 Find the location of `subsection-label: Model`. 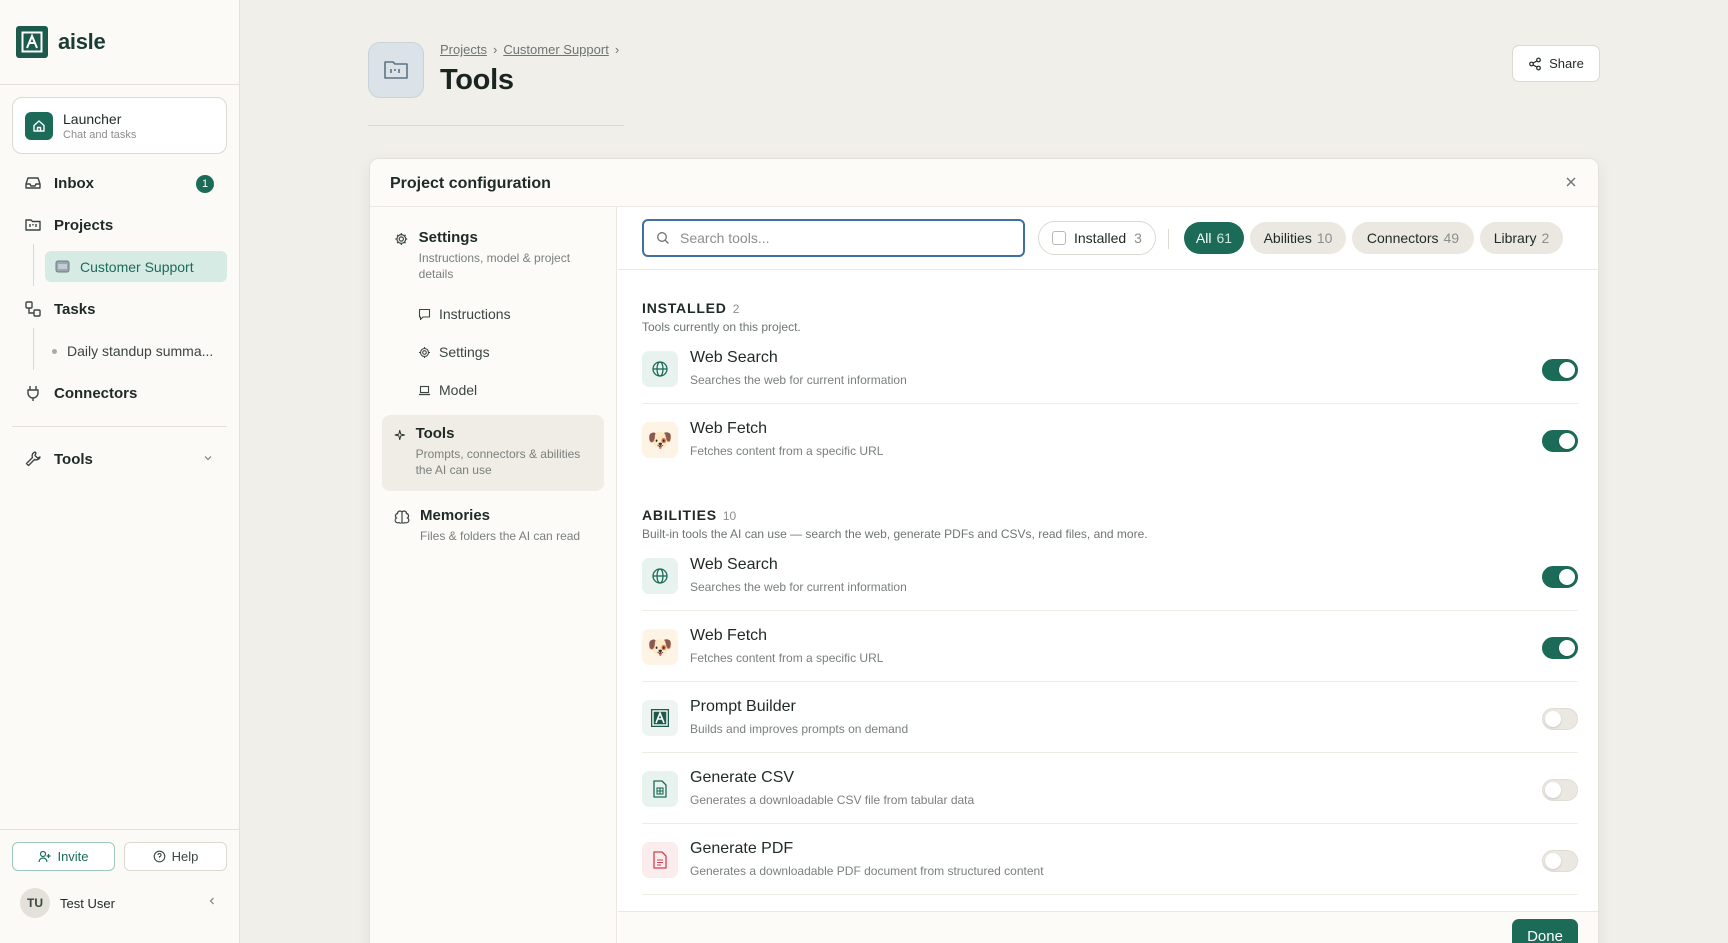

subsection-label: Model is located at coordinates (458, 390).